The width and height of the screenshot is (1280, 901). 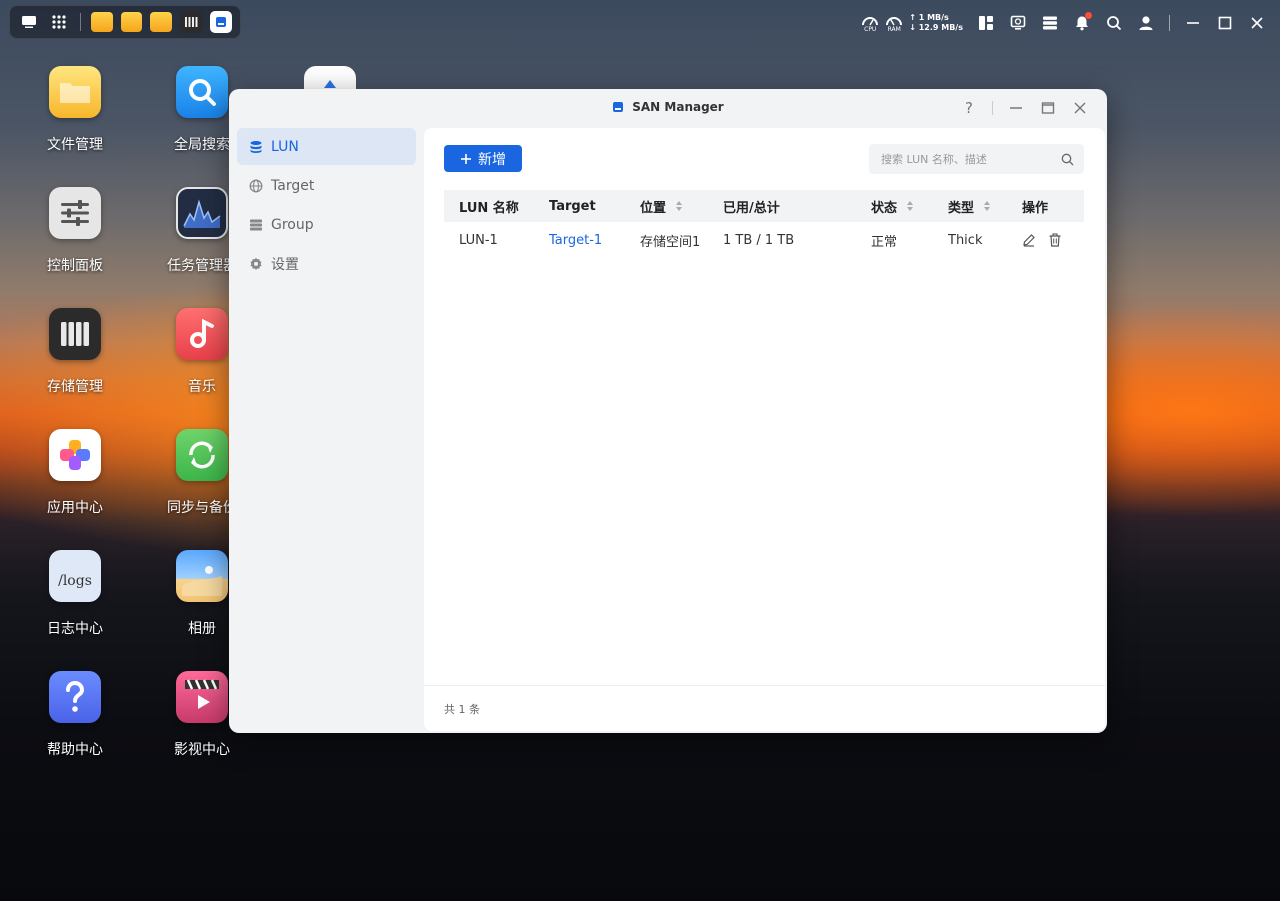 I want to click on logs-icon: /logs, so click(x=75, y=576).